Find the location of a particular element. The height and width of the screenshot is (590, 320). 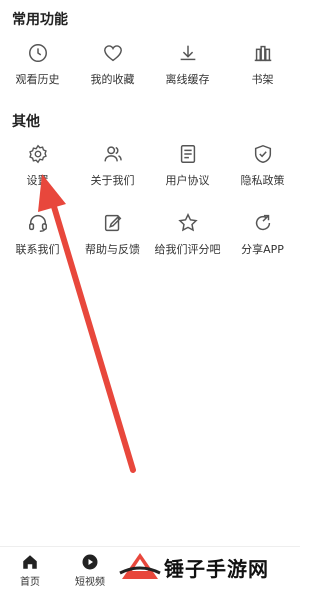

nav-short-video: 短视频 is located at coordinates (90, 570).